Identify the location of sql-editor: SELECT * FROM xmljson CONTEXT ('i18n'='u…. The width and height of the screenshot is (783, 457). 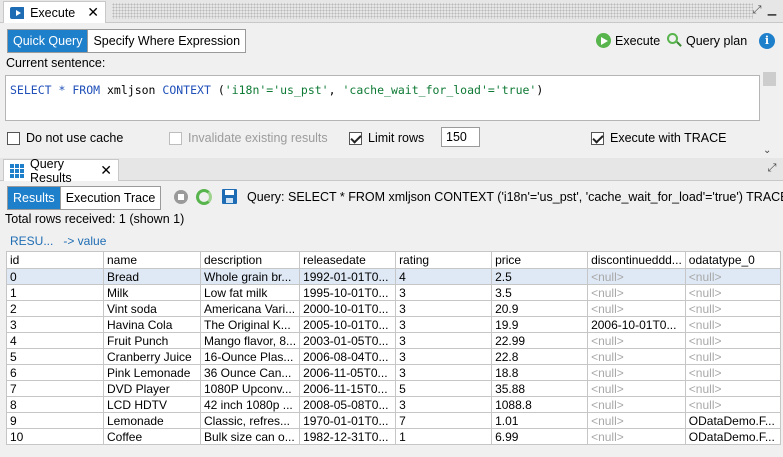
(382, 98).